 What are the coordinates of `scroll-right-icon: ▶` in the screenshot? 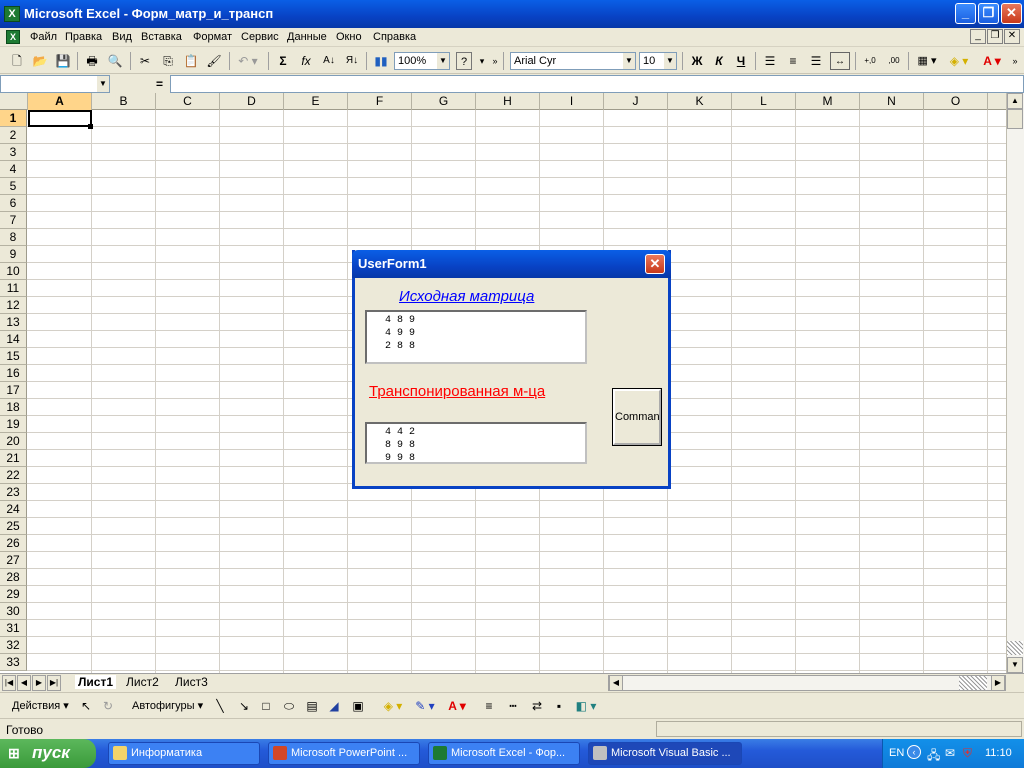 It's located at (998, 683).